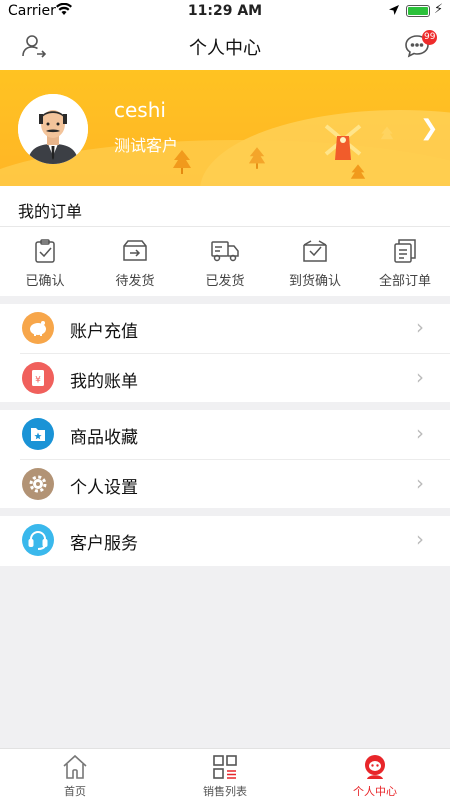  I want to click on menu-item-settings: 个人设置 ›, so click(225, 484).